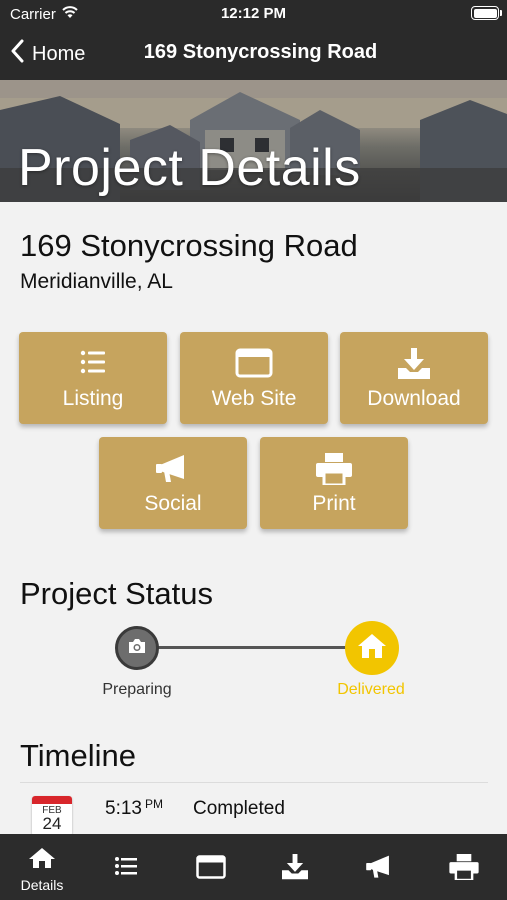 The image size is (507, 900). What do you see at coordinates (173, 503) in the screenshot?
I see `social-label: Social` at bounding box center [173, 503].